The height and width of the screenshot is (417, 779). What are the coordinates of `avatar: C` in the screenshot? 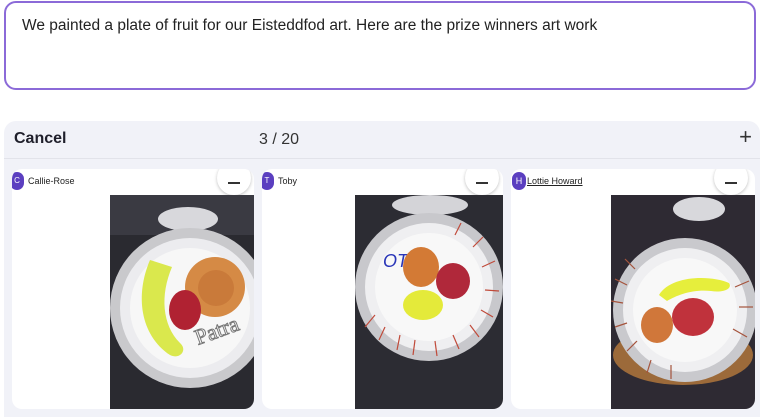 It's located at (18, 181).